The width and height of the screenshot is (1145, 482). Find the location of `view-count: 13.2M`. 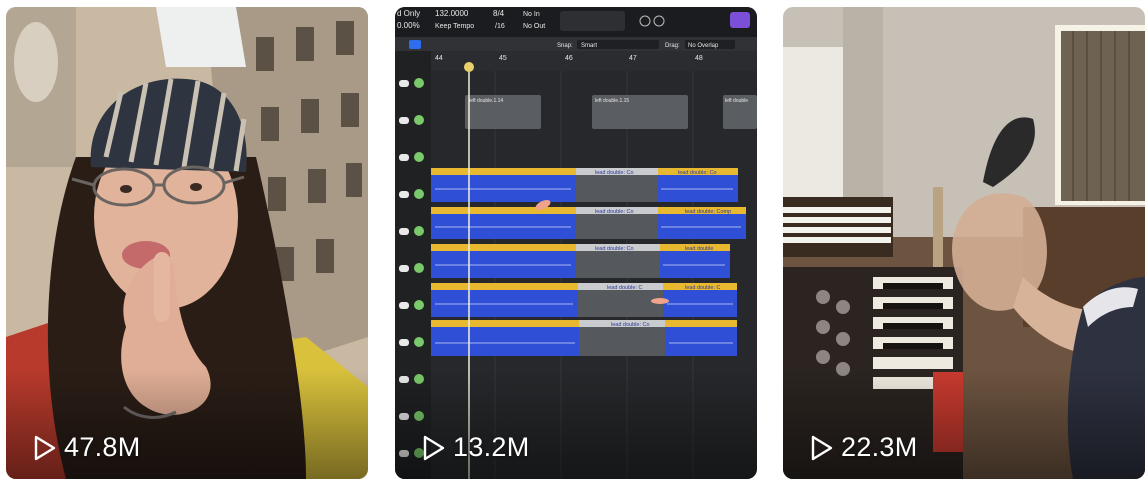

view-count: 13.2M is located at coordinates (476, 447).